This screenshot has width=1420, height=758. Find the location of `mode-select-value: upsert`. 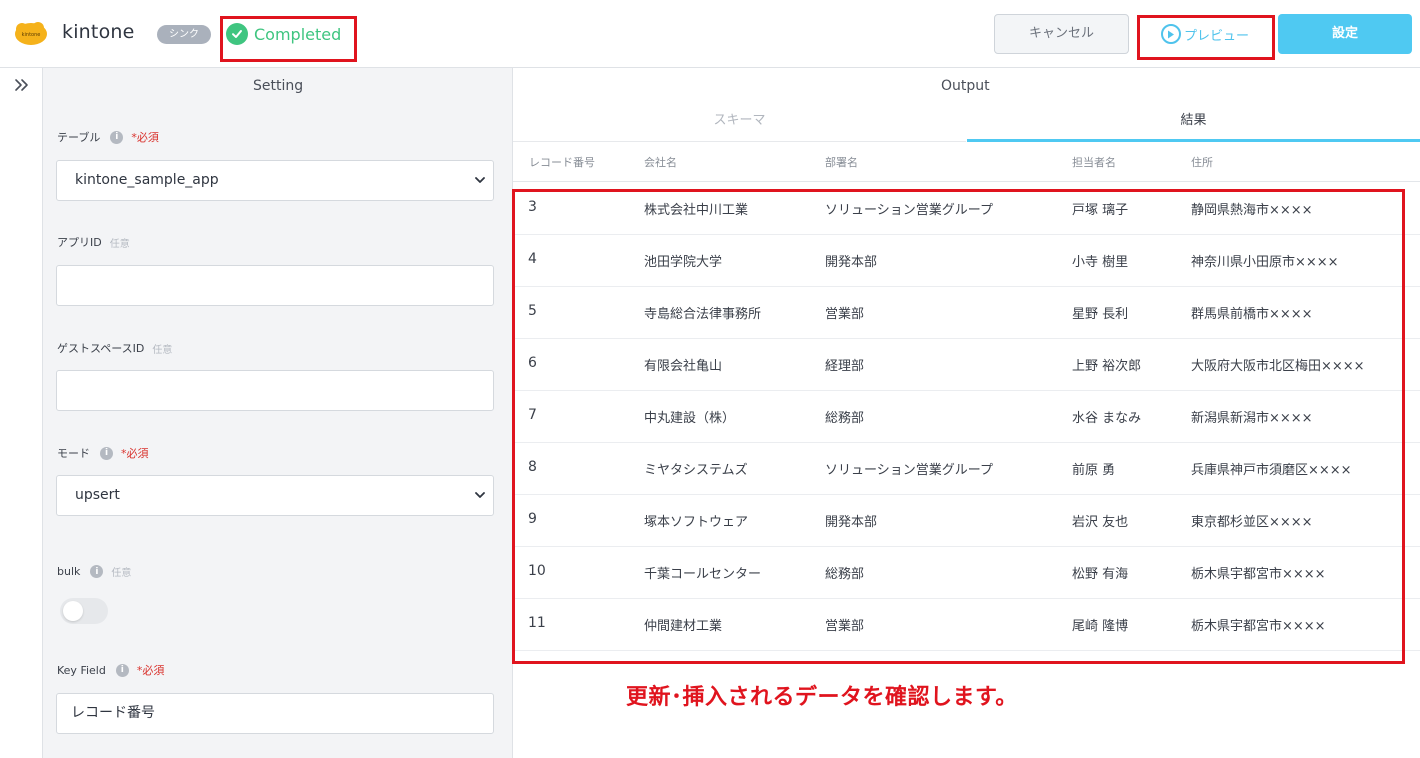

mode-select-value: upsert is located at coordinates (97, 495).